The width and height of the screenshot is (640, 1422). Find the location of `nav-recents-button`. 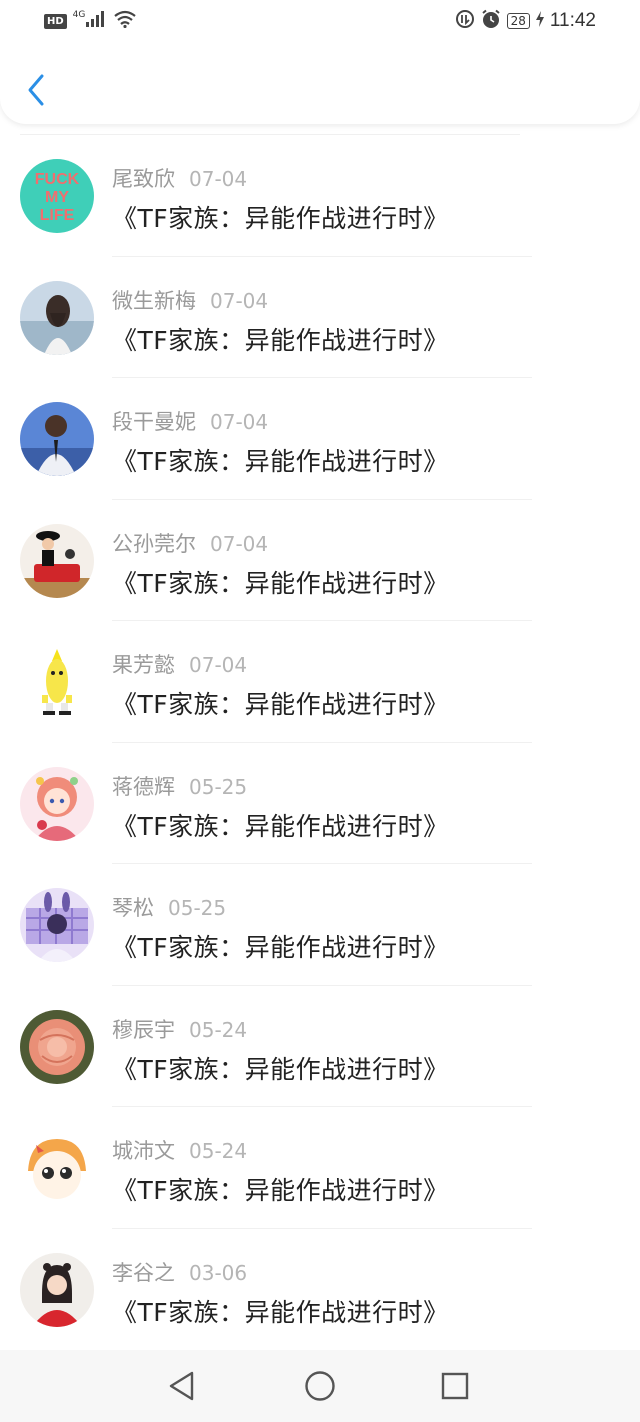

nav-recents-button is located at coordinates (455, 1386).